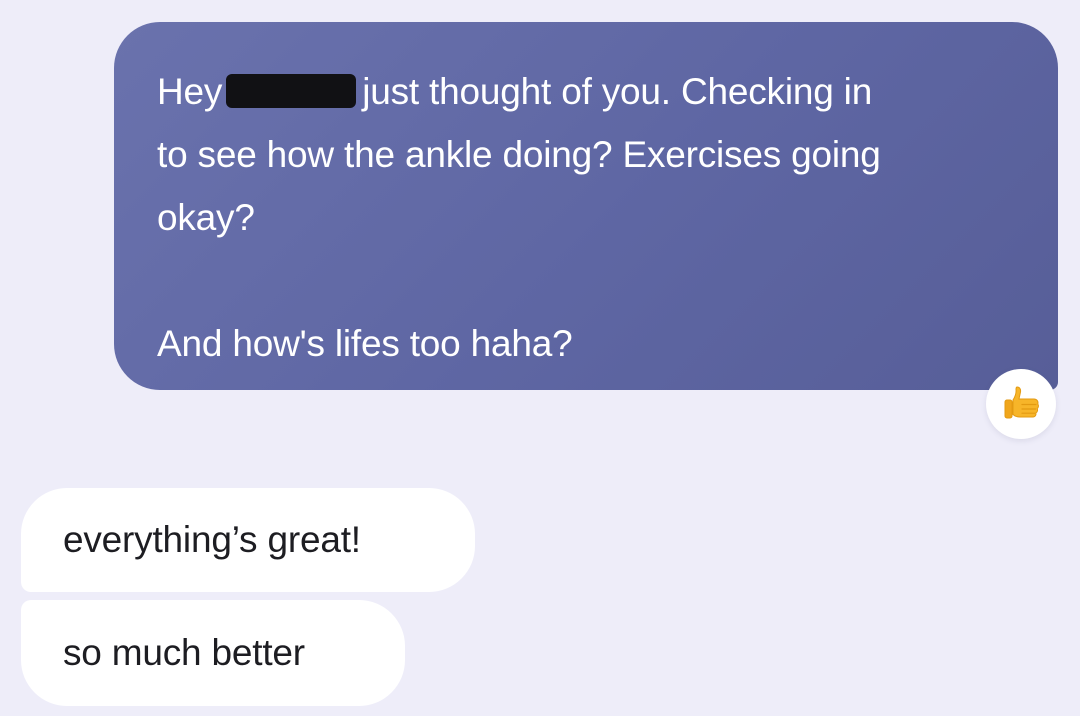  What do you see at coordinates (212, 539) in the screenshot?
I see `message-text: everything’s great!` at bounding box center [212, 539].